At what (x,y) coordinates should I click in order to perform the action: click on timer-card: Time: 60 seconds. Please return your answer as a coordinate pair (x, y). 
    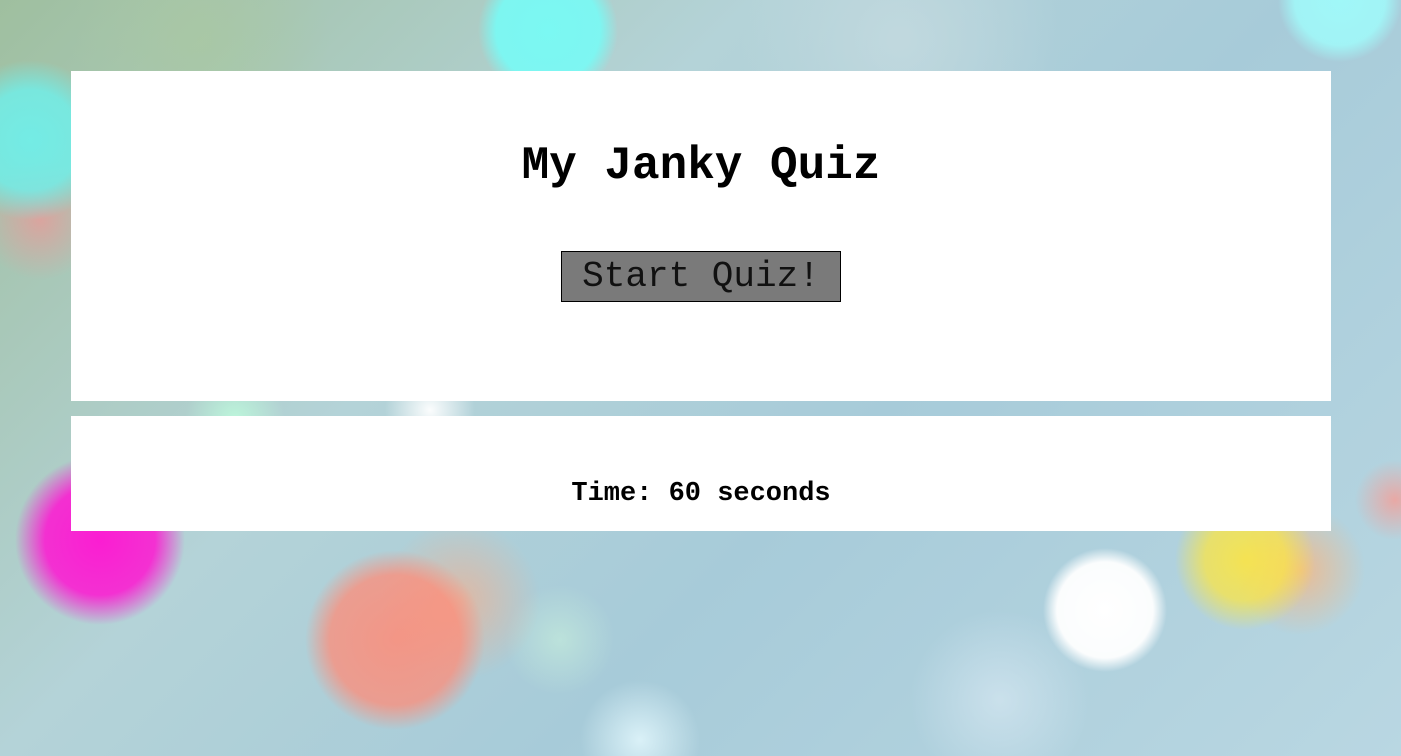
    Looking at the image, I should click on (701, 473).